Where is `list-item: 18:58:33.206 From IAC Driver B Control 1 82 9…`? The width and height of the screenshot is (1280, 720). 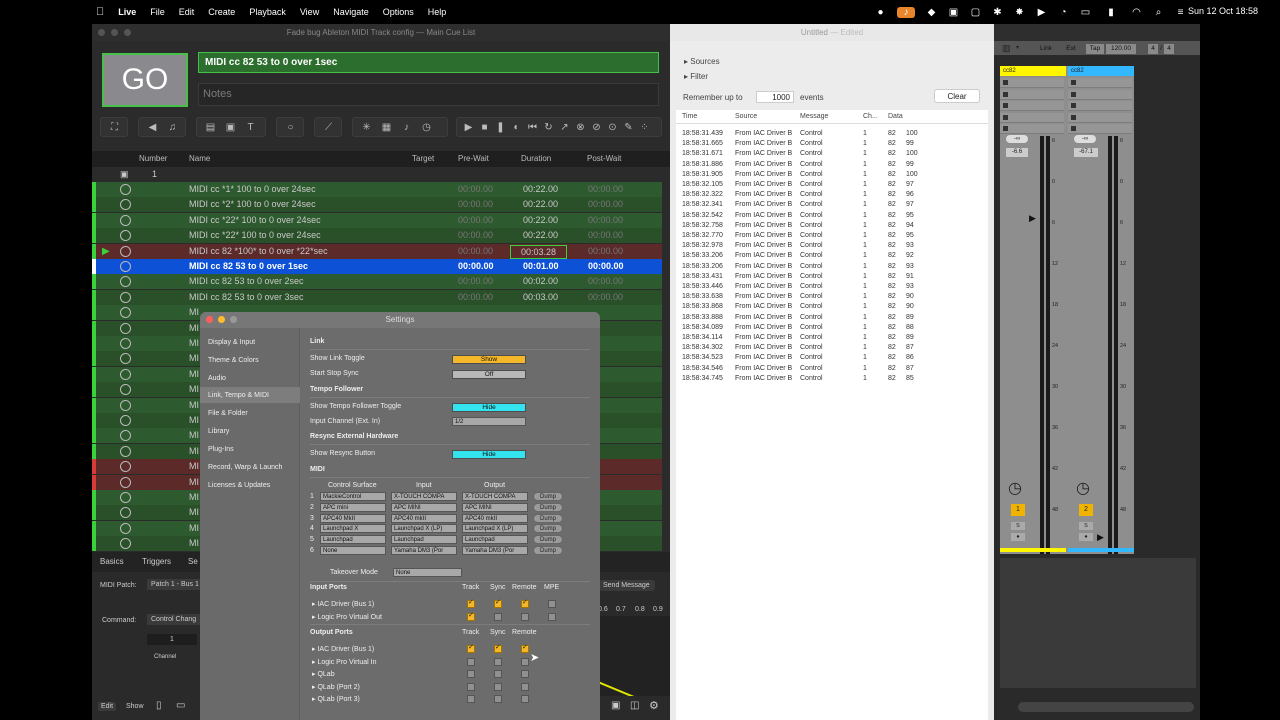 list-item: 18:58:33.206 From IAC Driver B Control 1 82 9… is located at coordinates (838, 268).